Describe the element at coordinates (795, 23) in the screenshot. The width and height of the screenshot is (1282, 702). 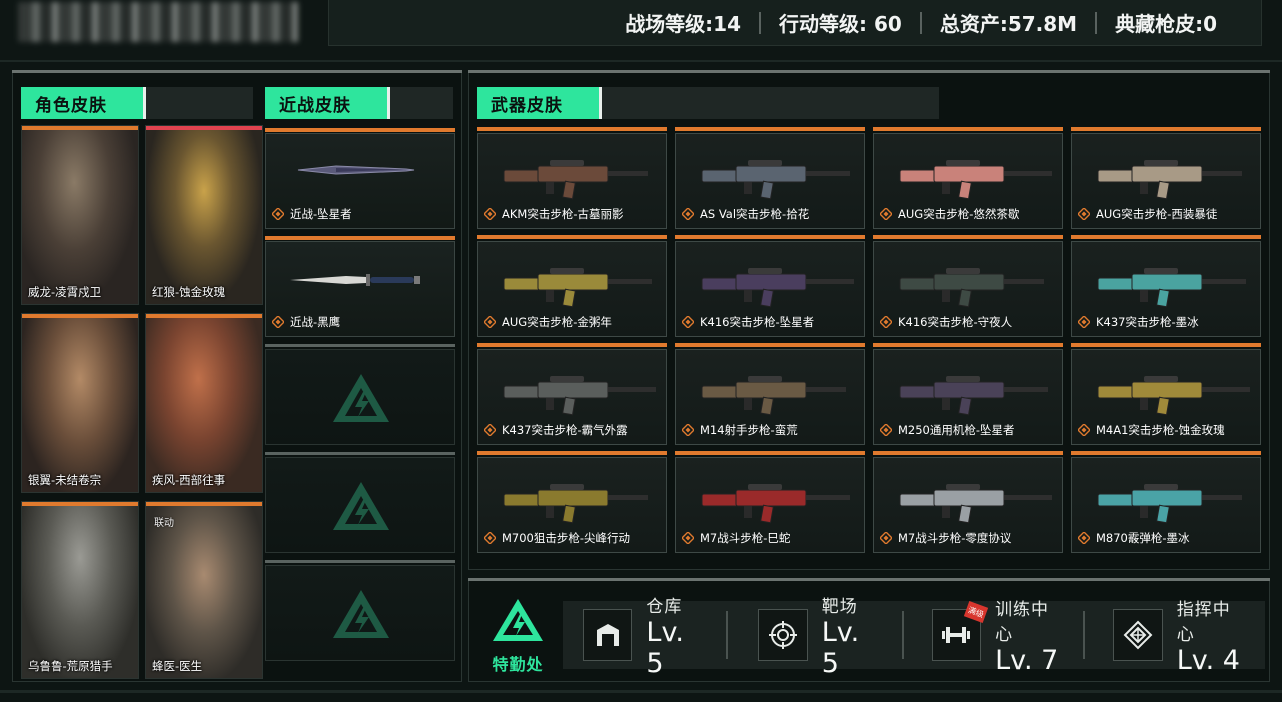
I see `stats-bar: 战场等级:14 行动等级: 60 总资产:57.8M 典藏枪皮:0` at that location.